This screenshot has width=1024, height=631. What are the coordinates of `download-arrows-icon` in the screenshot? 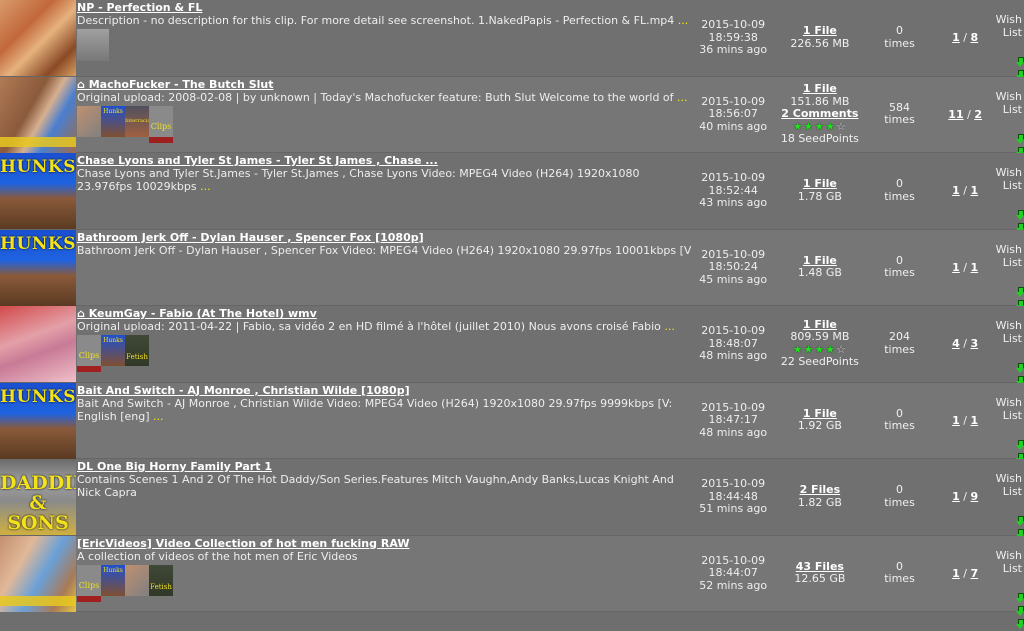 It's located at (1010, 611).